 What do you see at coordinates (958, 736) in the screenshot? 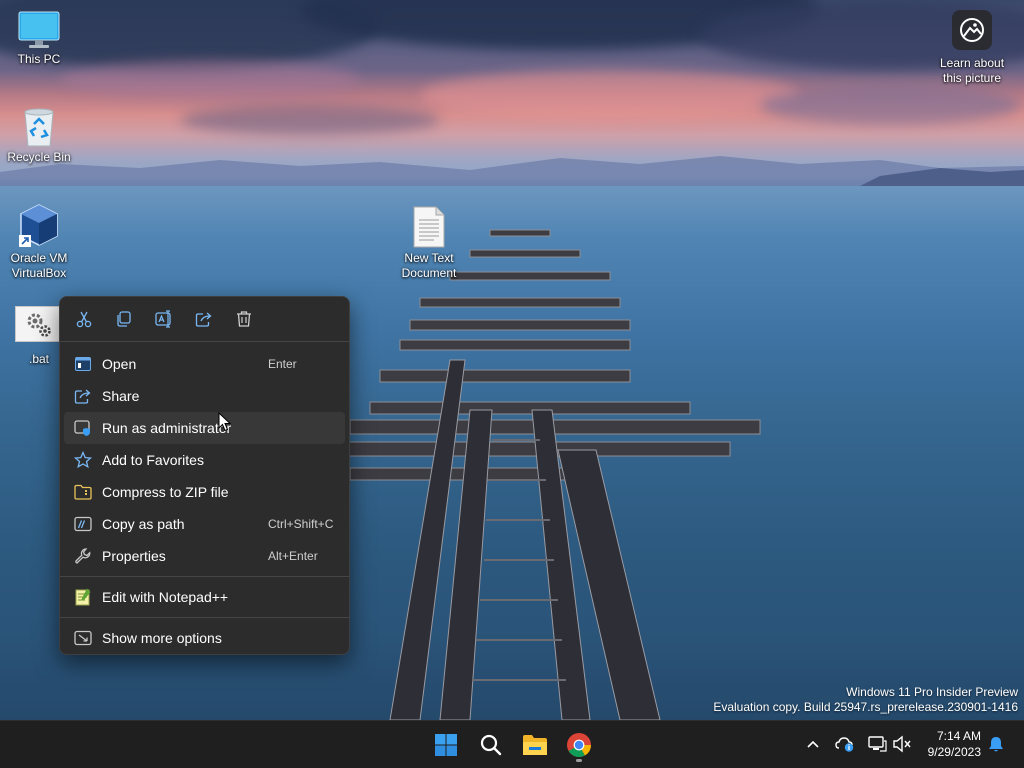
I see `clock-time: 7:14 AM` at bounding box center [958, 736].